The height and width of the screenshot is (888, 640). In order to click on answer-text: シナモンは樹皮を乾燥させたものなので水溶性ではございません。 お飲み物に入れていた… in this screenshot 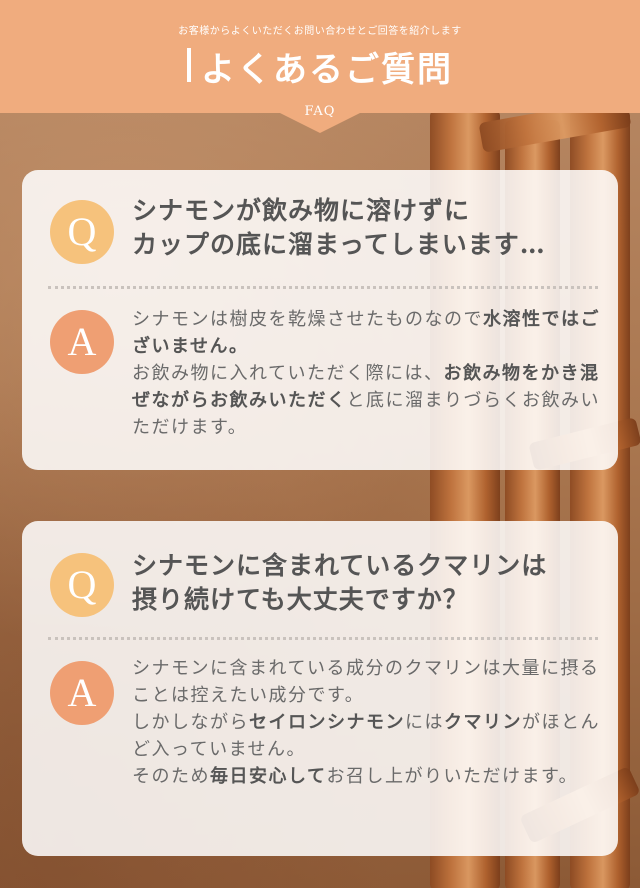, I will do `click(367, 373)`.